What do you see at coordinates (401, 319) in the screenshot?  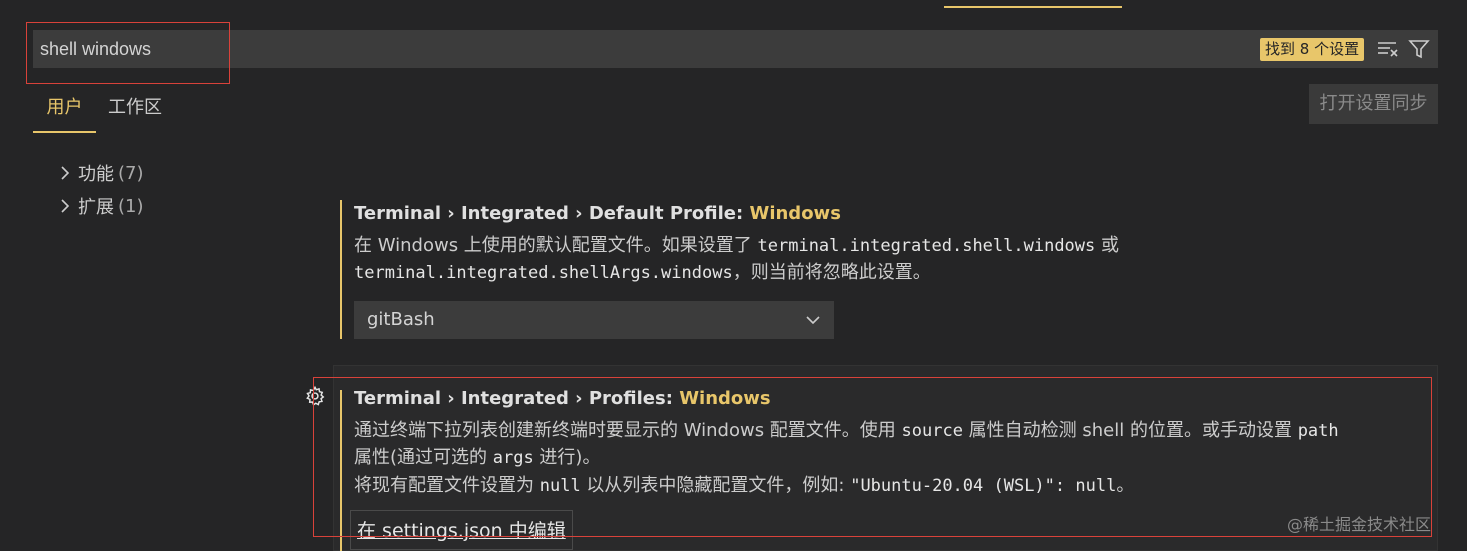 I see `select-value: gitBash` at bounding box center [401, 319].